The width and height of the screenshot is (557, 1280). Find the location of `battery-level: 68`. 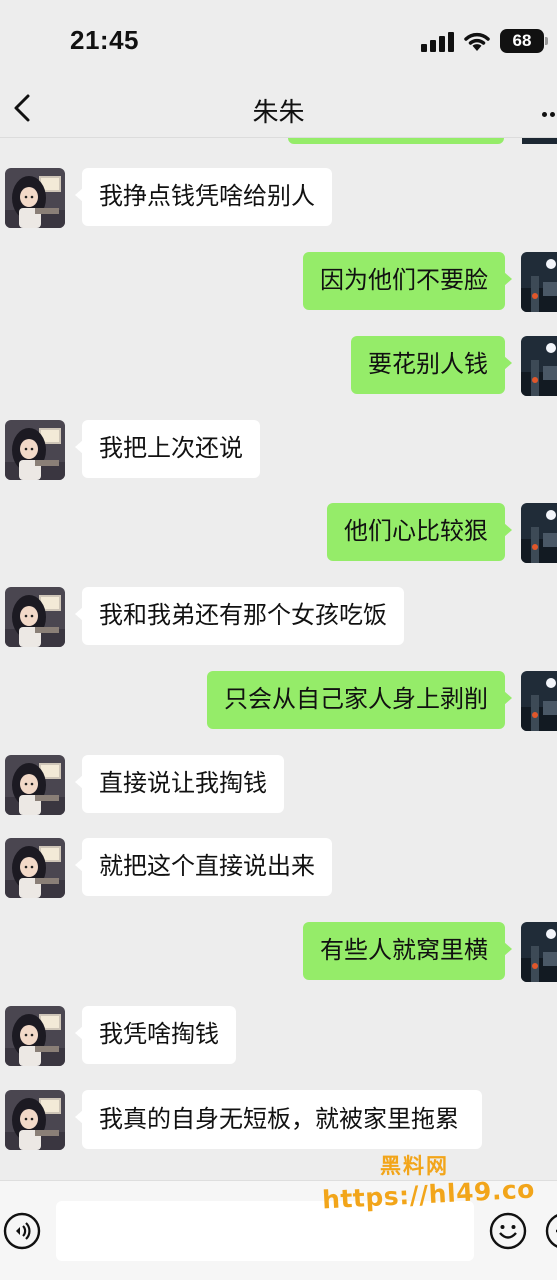

battery-level: 68 is located at coordinates (522, 40).